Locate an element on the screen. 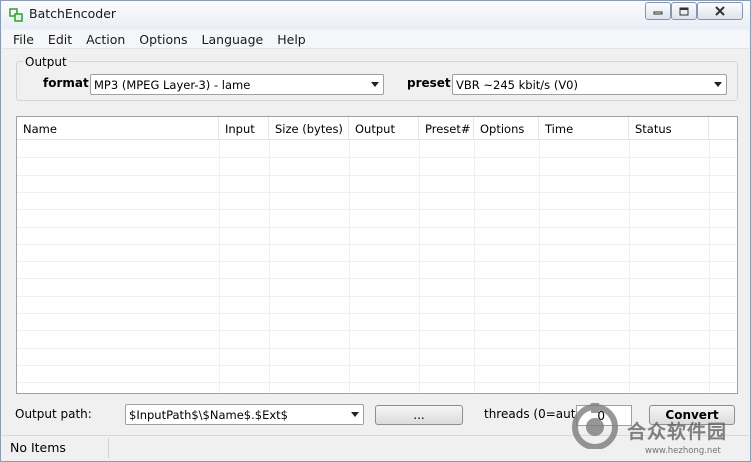 This screenshot has height=462, width=751. column-header-input: Input is located at coordinates (244, 128).